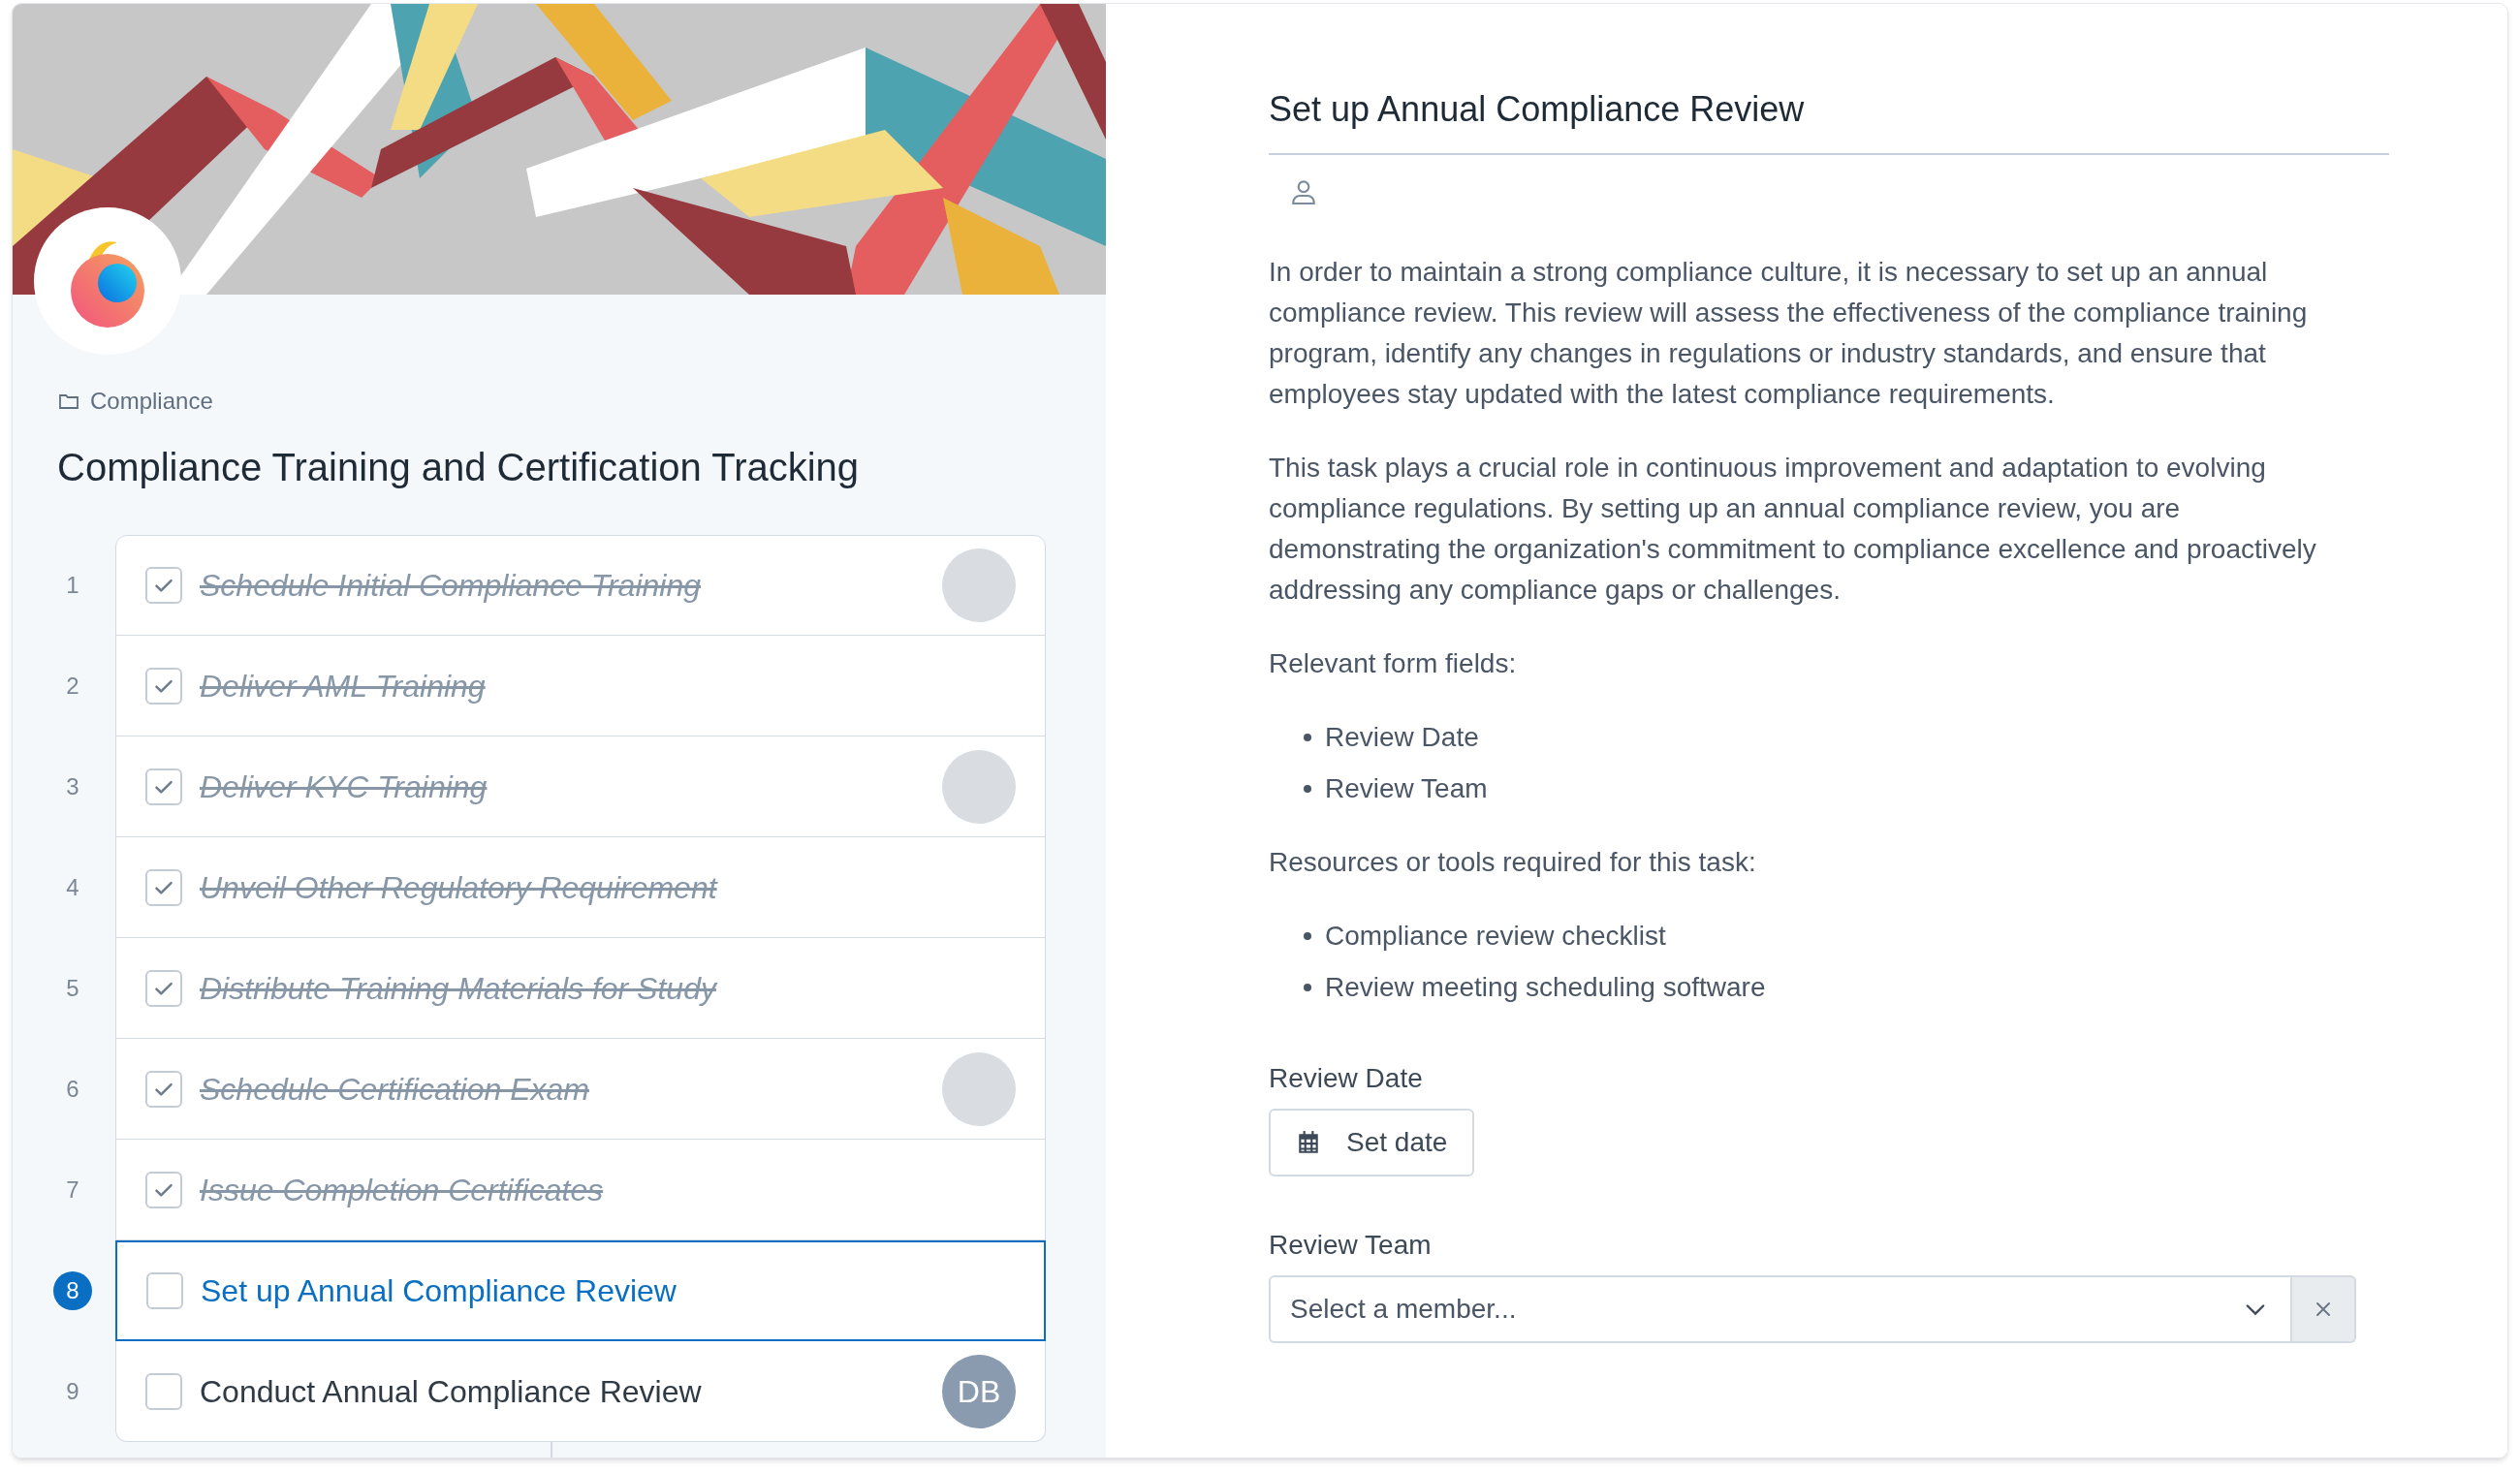  I want to click on field-label: Review Team, so click(1351, 1245).